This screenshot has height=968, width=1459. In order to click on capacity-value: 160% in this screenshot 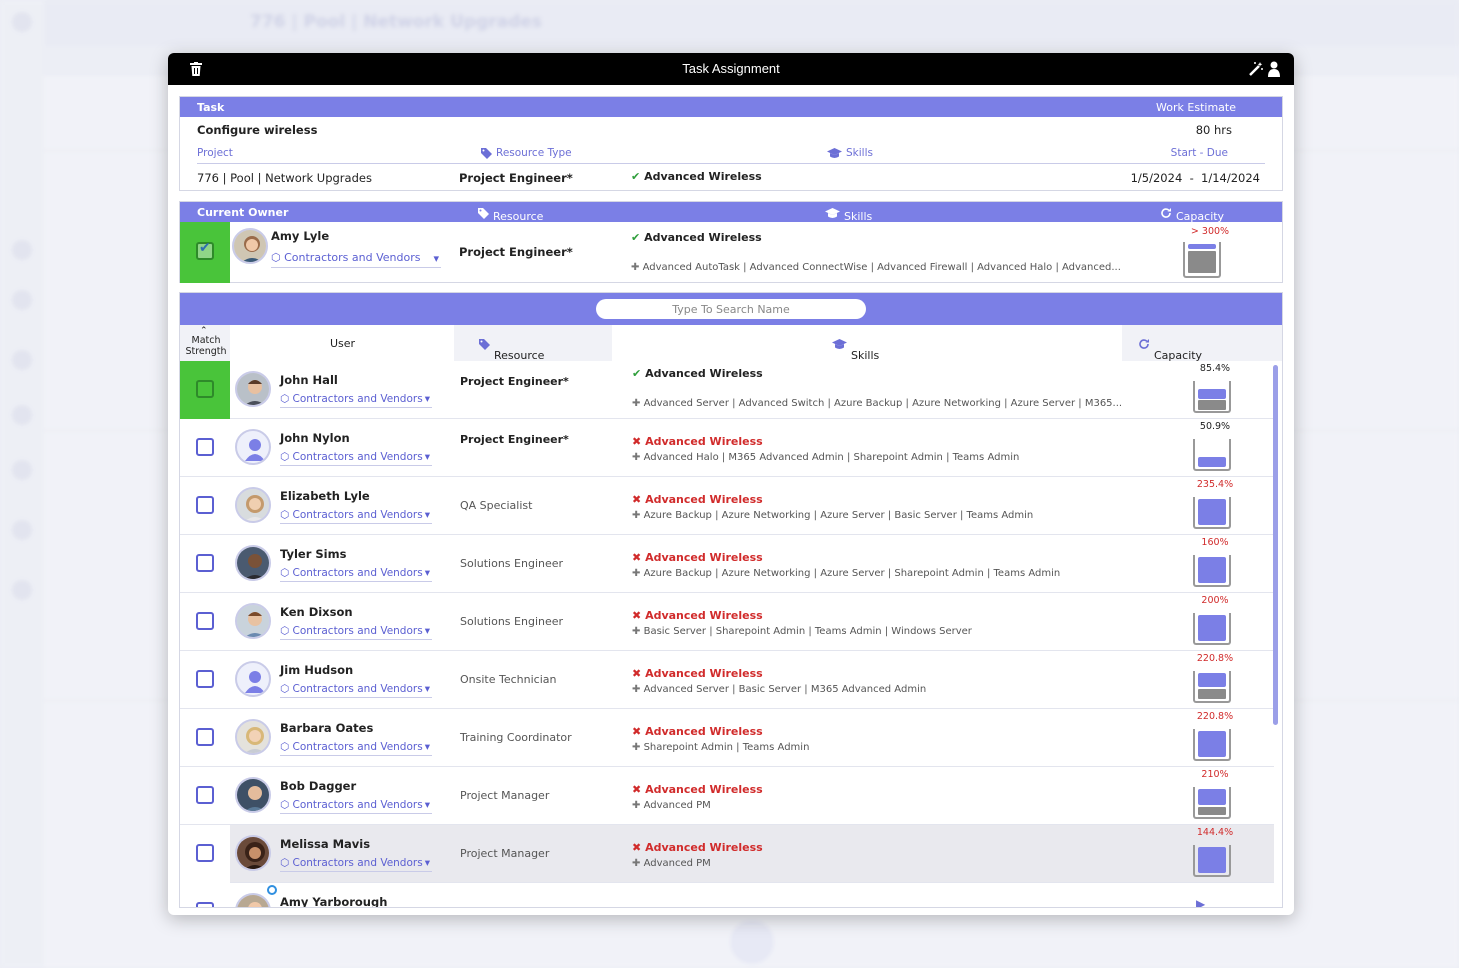, I will do `click(1215, 542)`.